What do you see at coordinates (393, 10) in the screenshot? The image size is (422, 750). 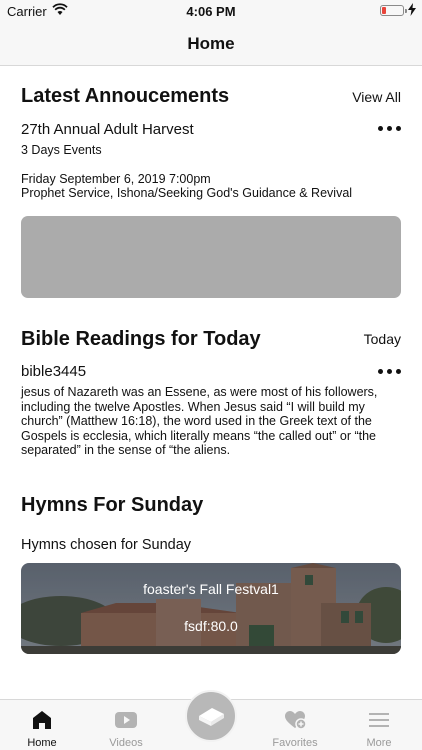 I see `battery-icon` at bounding box center [393, 10].